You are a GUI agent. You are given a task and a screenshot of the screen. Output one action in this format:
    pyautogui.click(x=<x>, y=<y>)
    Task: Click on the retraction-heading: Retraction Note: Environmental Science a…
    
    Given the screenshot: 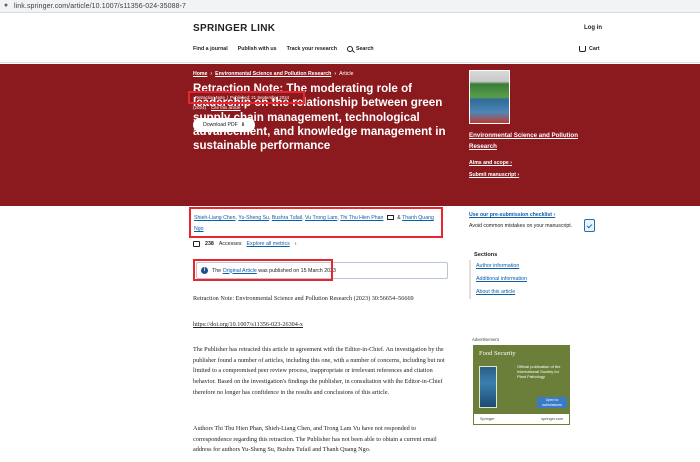 What is the action you would take?
    pyautogui.click(x=303, y=298)
    